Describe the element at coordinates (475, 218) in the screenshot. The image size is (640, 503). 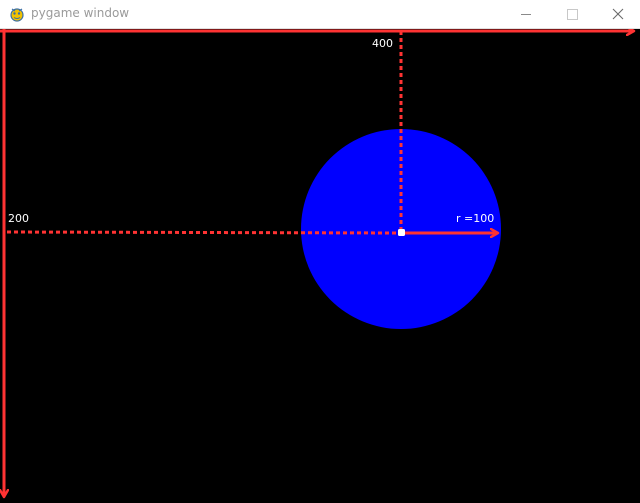
I see `radius-label: r =100` at that location.